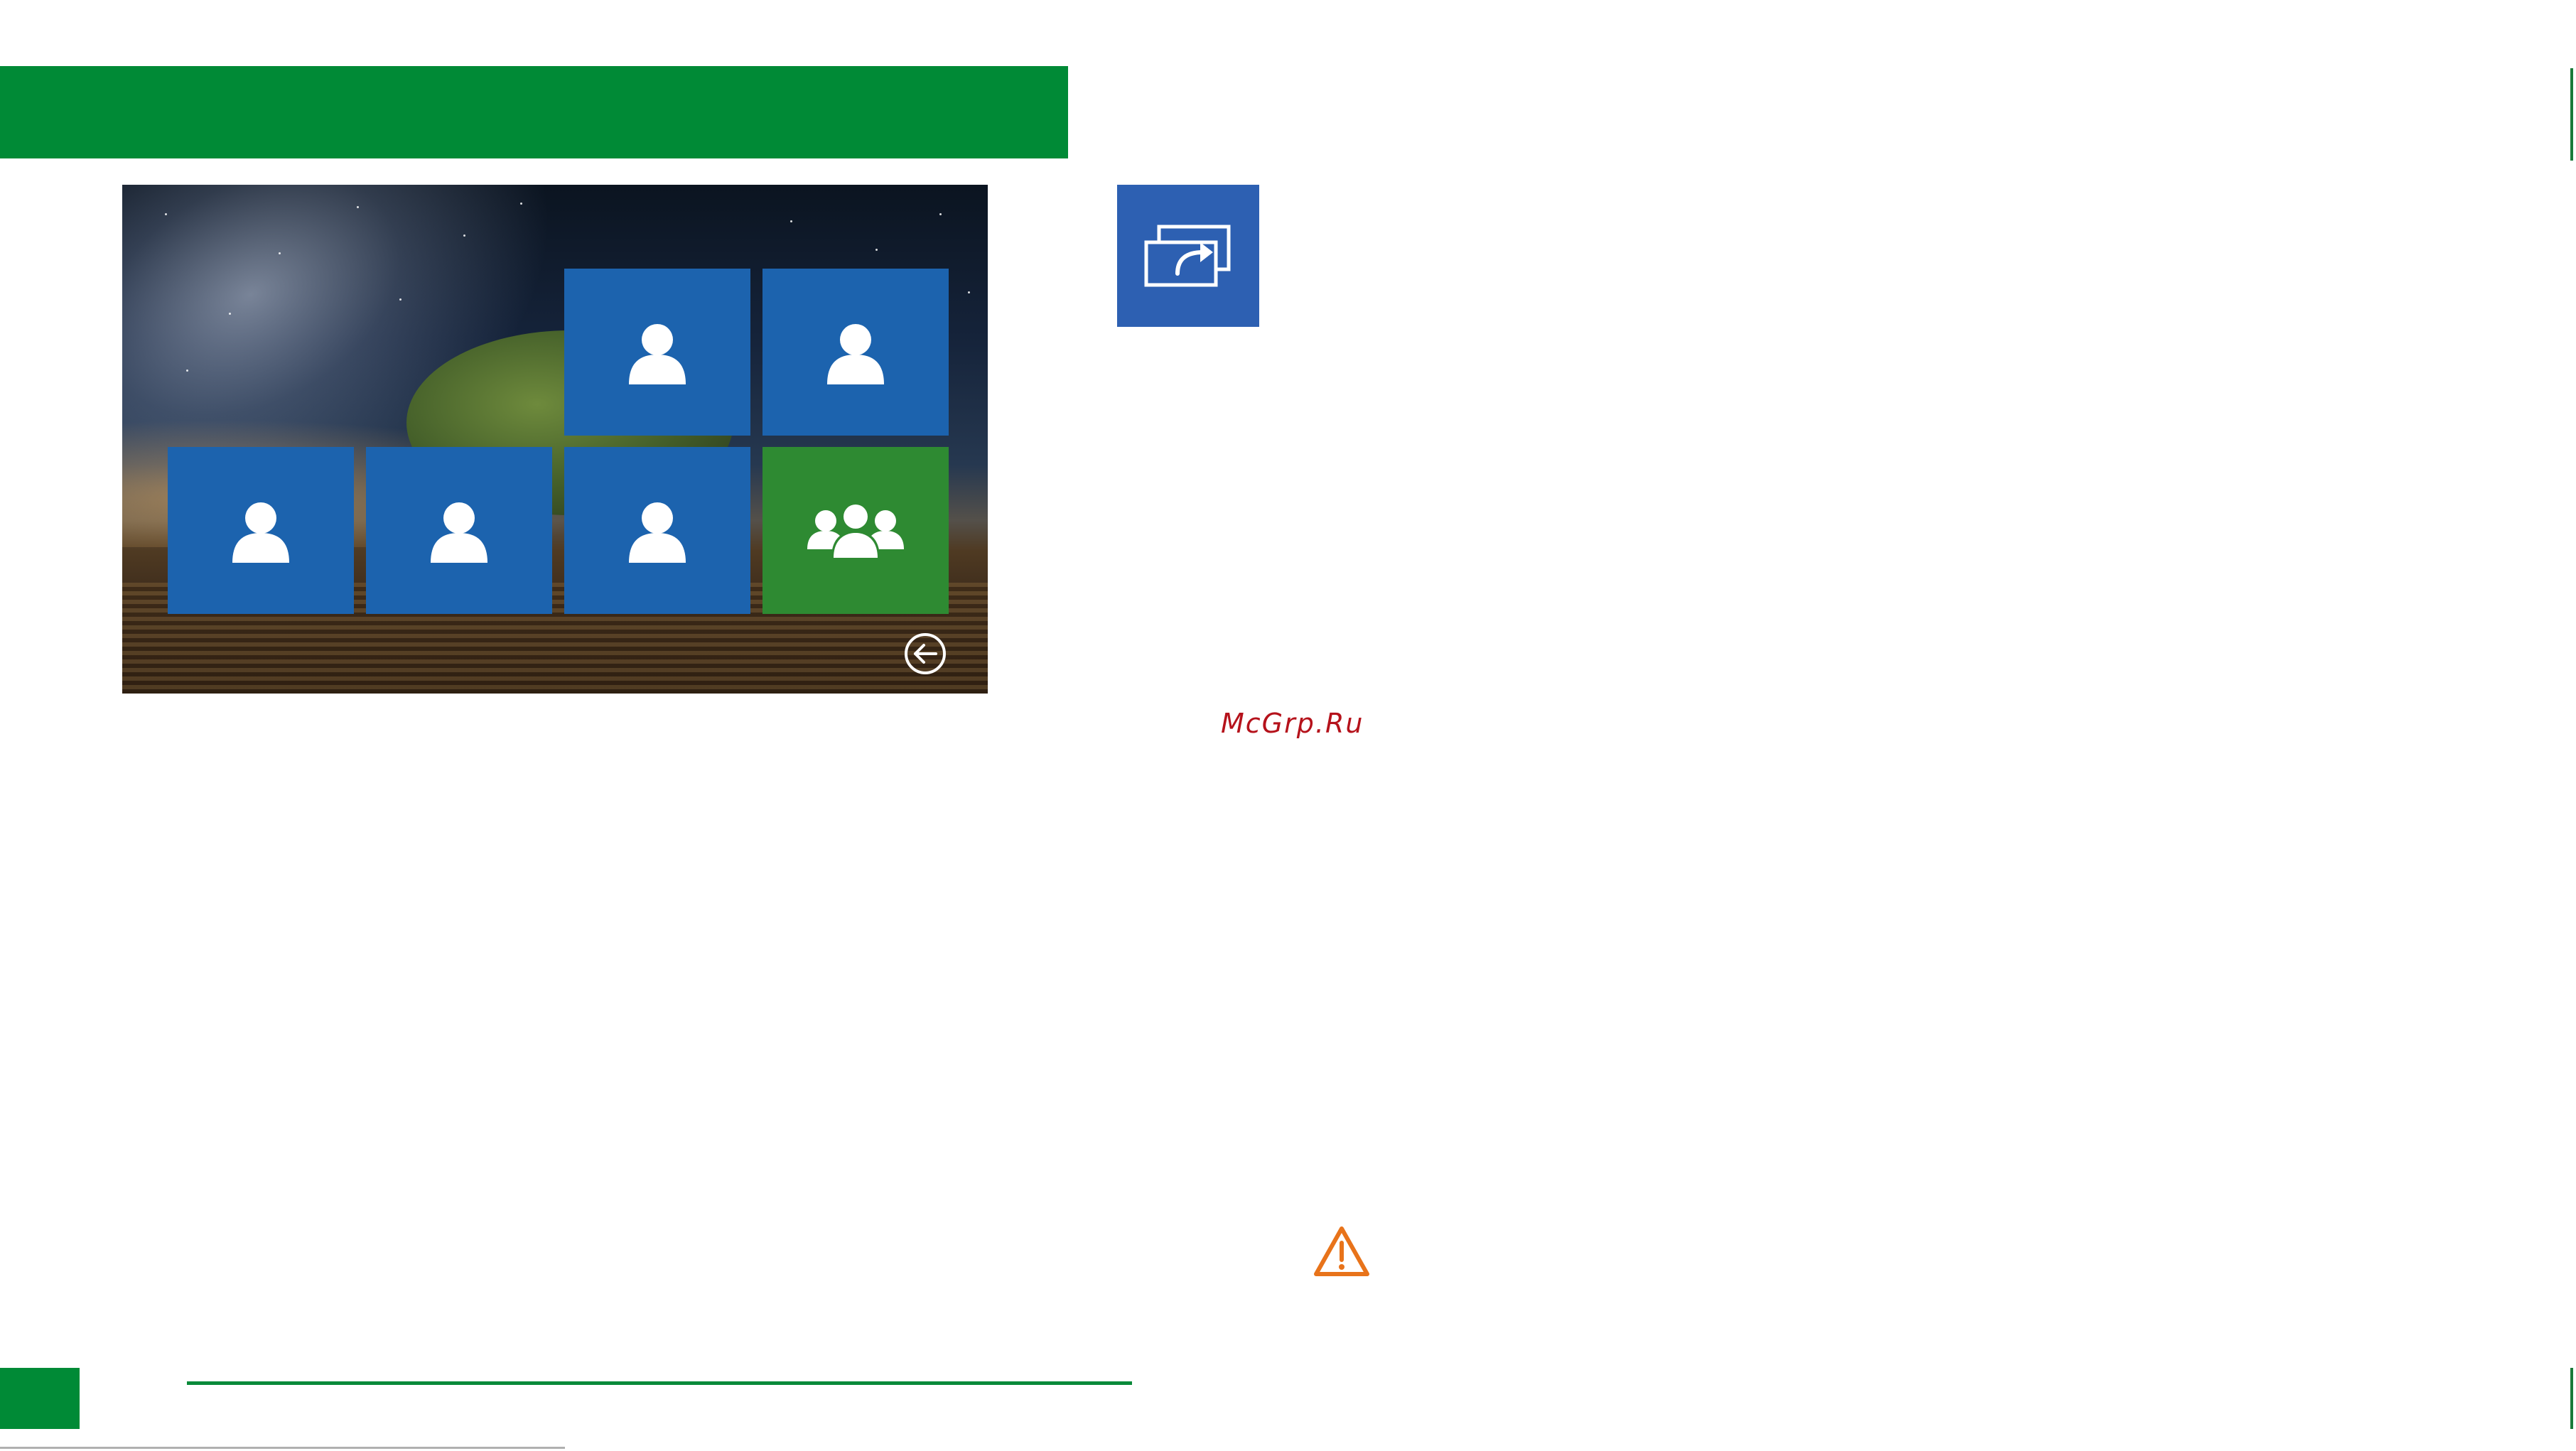 The width and height of the screenshot is (2576, 1451). I want to click on footer-rule, so click(660, 1383).